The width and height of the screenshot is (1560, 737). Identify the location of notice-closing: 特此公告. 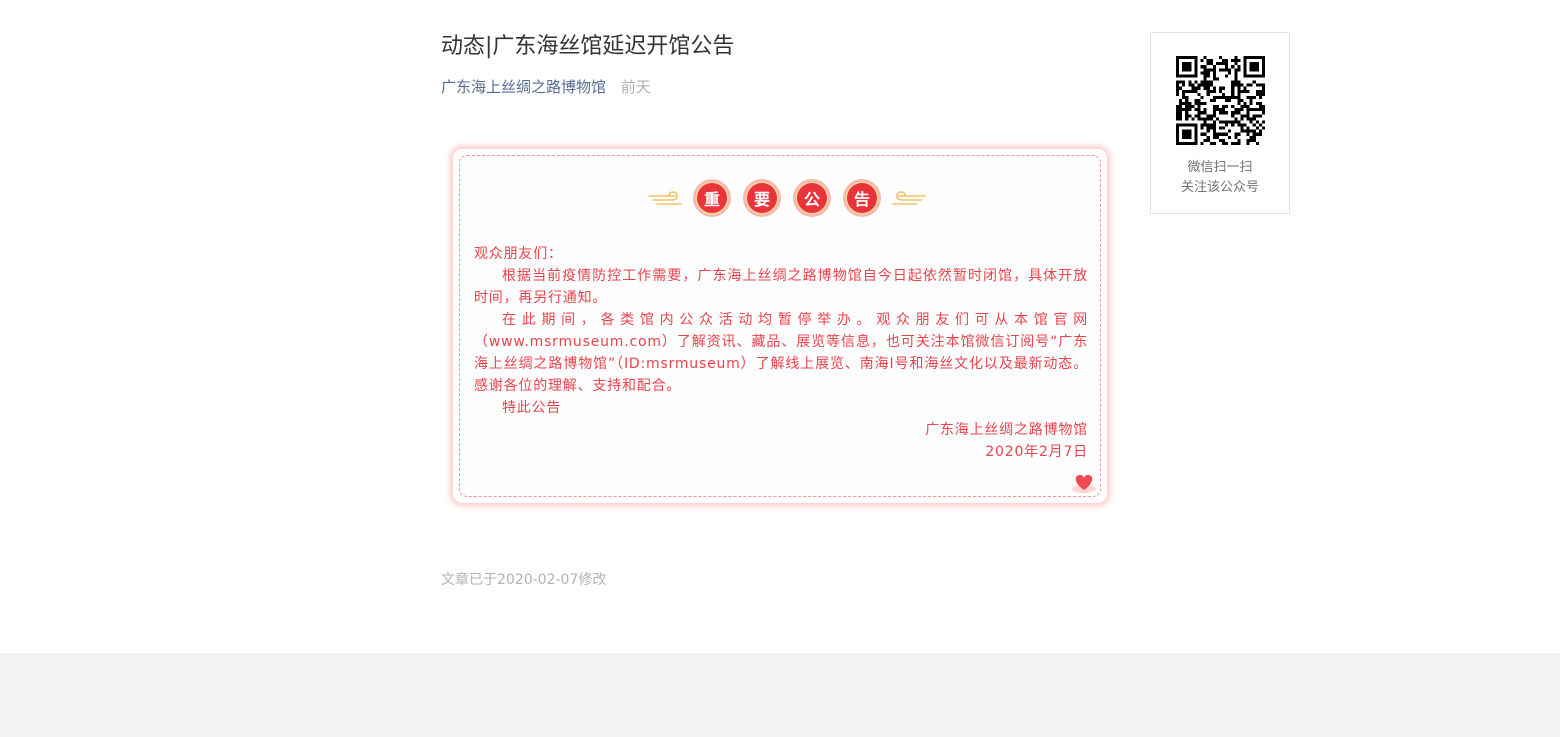
(532, 408).